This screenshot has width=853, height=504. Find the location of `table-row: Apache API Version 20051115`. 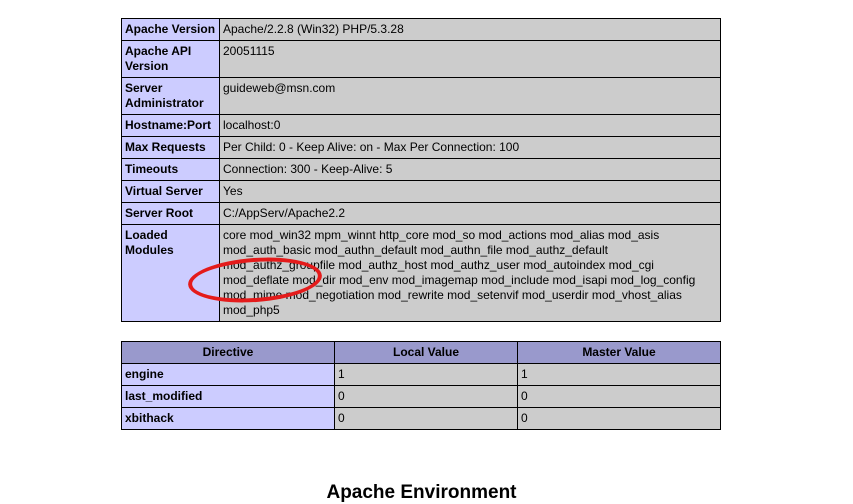

table-row: Apache API Version 20051115 is located at coordinates (421, 59).